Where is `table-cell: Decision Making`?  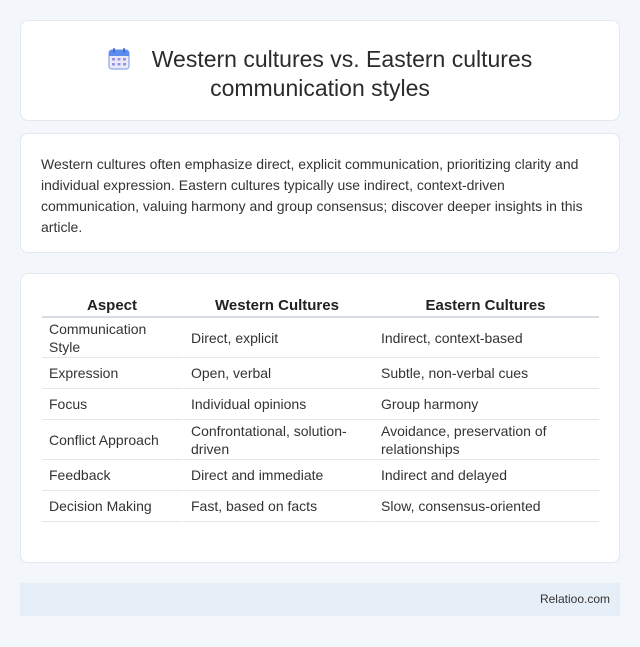 table-cell: Decision Making is located at coordinates (112, 506).